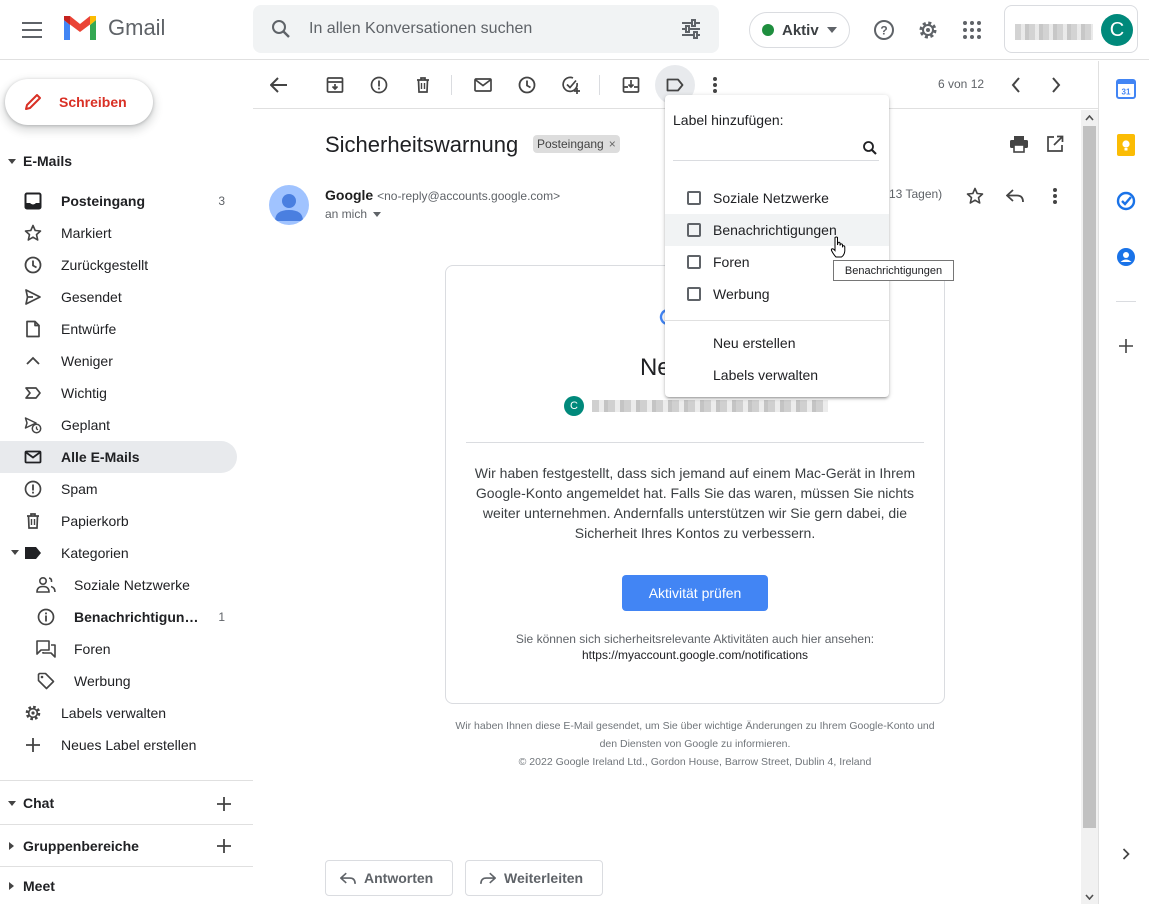 This screenshot has width=1149, height=904. Describe the element at coordinates (36, 161) in the screenshot. I see `section-emails: E-Mails` at that location.